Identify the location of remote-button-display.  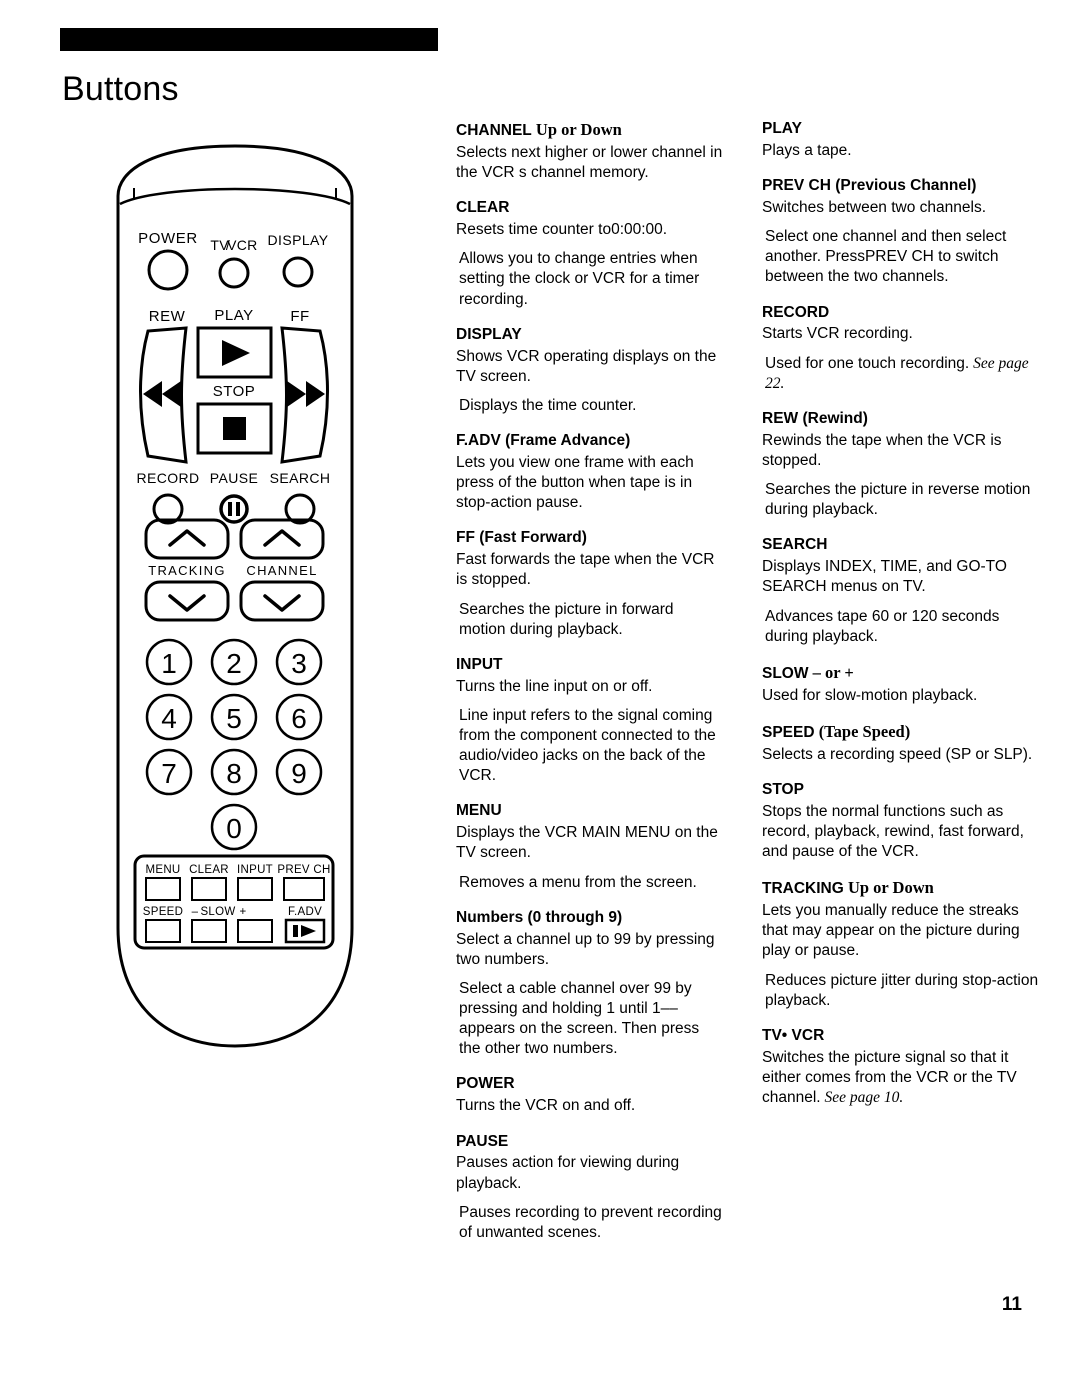
(298, 272).